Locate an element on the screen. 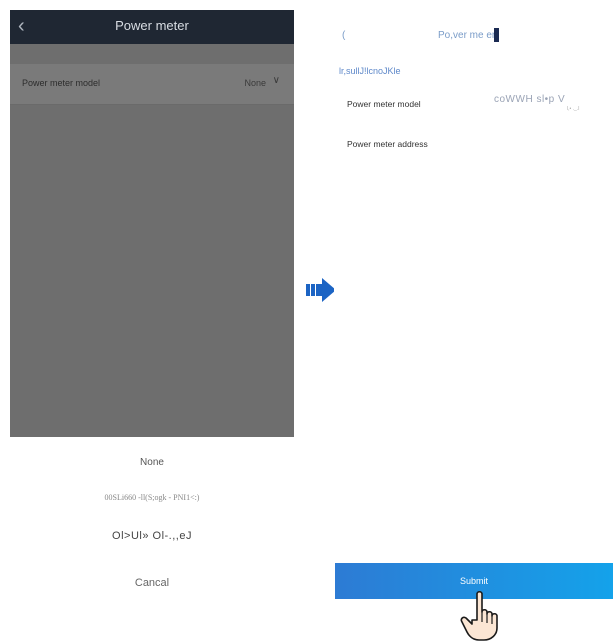 This screenshot has height=642, width=613. back-button: ( is located at coordinates (343, 35).